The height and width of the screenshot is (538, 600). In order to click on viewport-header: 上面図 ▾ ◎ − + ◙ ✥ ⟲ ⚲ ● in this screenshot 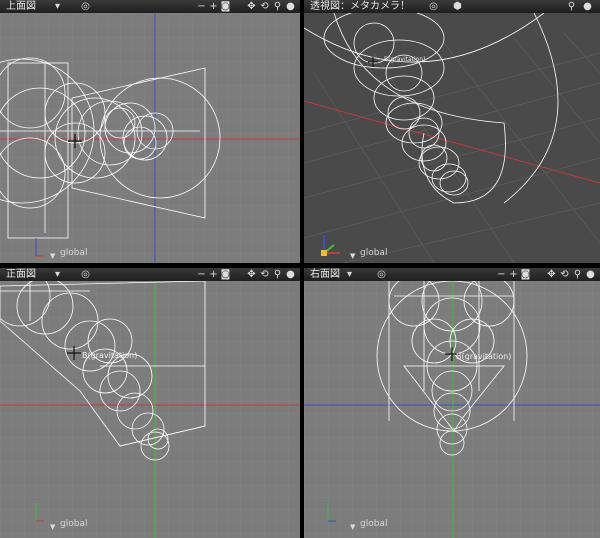, I will do `click(150, 6)`.